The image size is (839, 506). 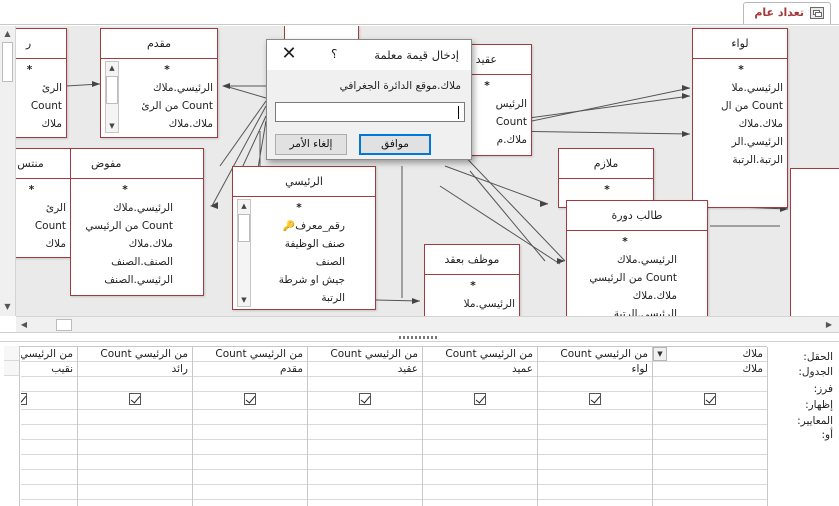 I want to click on table-cell: ملاك, so click(x=710, y=369).